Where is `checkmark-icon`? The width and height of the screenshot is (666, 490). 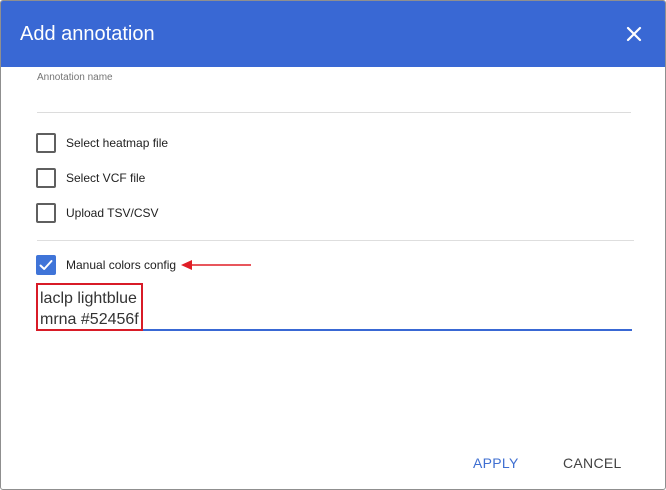 checkmark-icon is located at coordinates (46, 265).